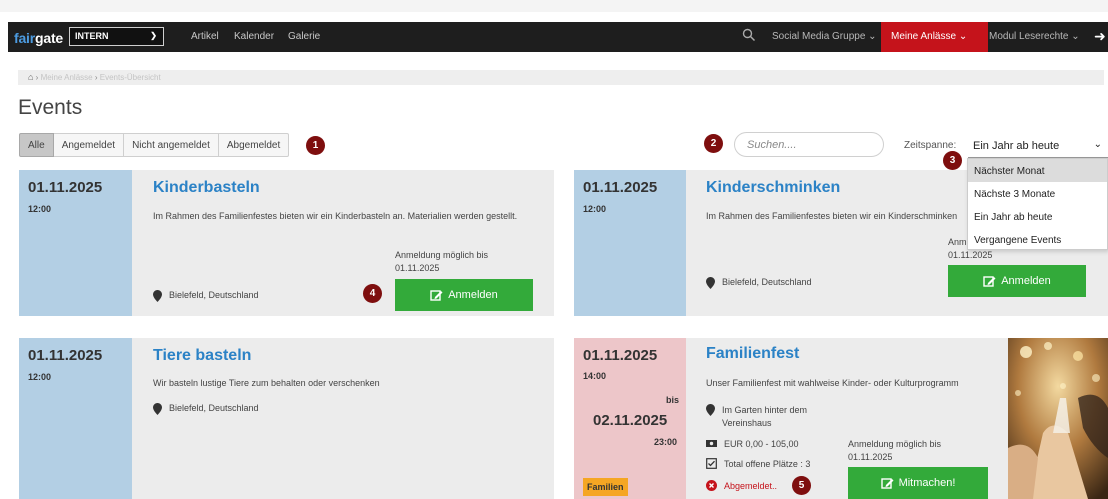 This screenshot has width=1108, height=499. I want to click on nav-link-galerie: Galerie, so click(304, 36).